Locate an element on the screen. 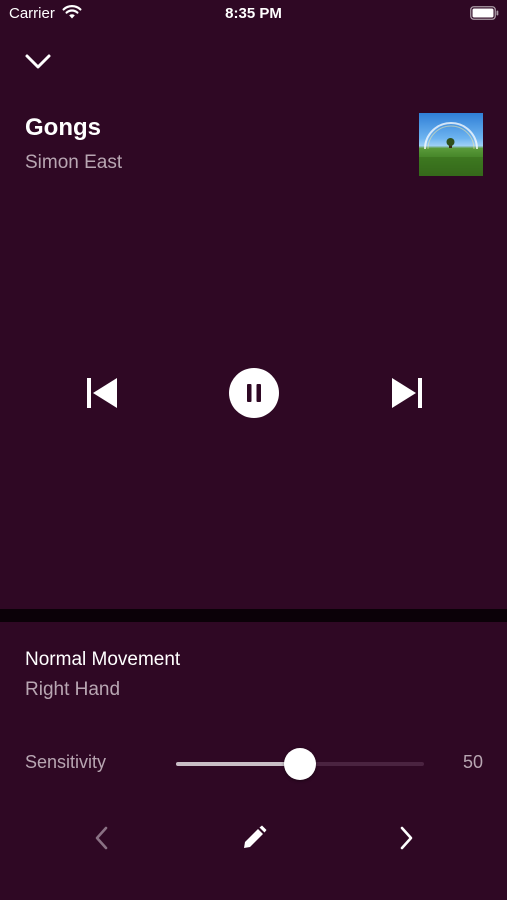 The height and width of the screenshot is (900, 507). pause-icon is located at coordinates (254, 393).